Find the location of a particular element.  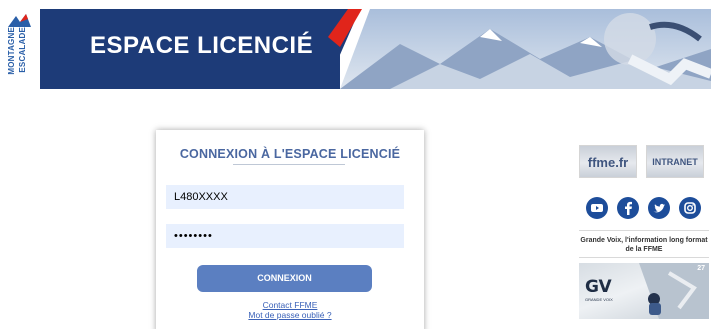

facebook-icon is located at coordinates (628, 208).